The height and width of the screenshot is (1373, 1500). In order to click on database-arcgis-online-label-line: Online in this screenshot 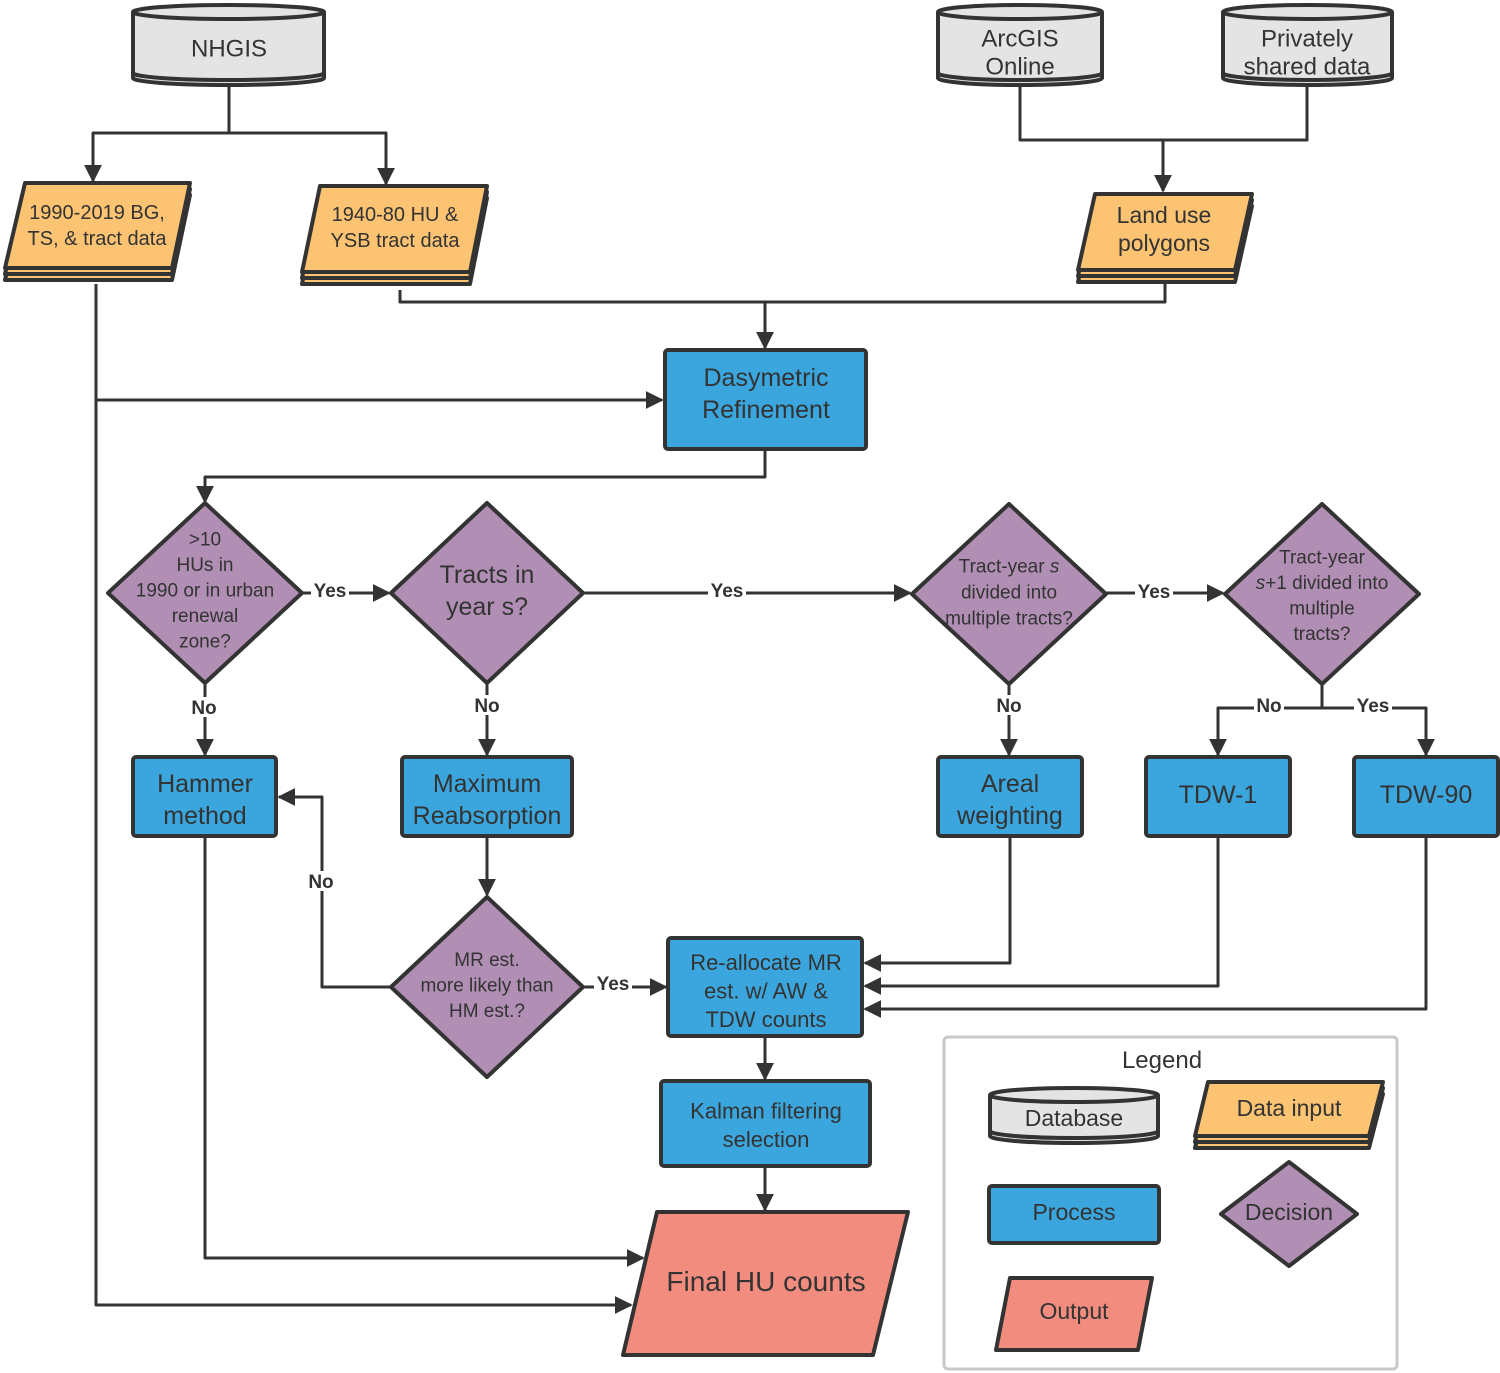, I will do `click(1019, 66)`.